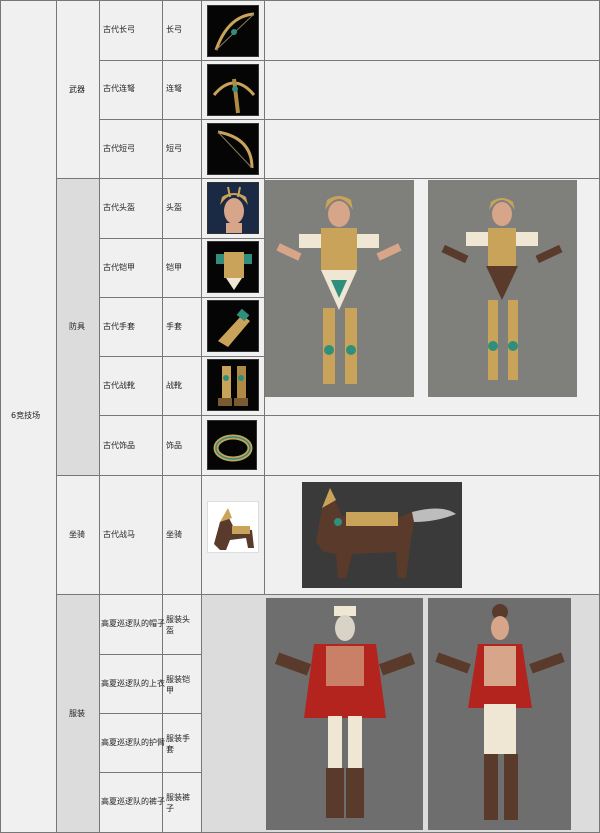 Image resolution: width=600 pixels, height=833 pixels. I want to click on shortbow-icon, so click(233, 149).